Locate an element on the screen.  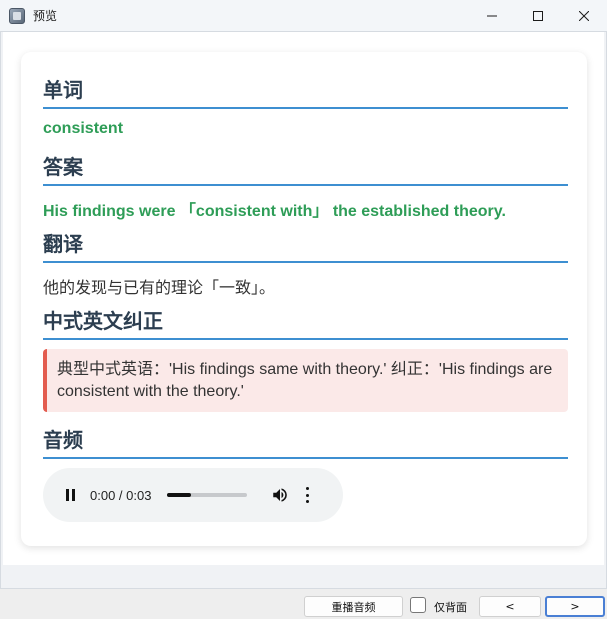
translation-value: 他的发现与已有的理论「一致」。 is located at coordinates (159, 288).